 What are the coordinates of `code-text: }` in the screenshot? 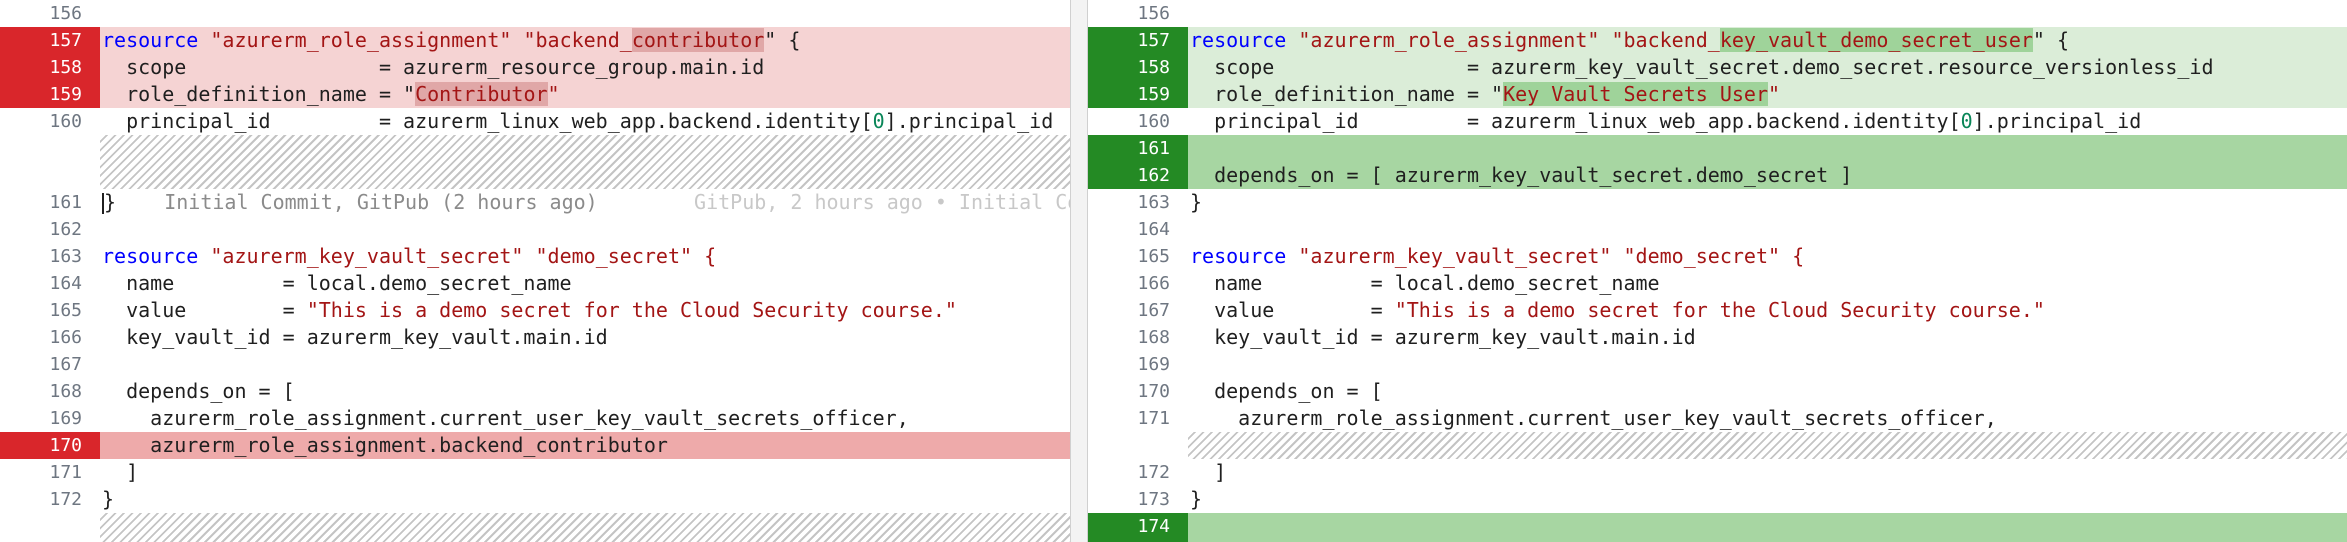 It's located at (1196, 499).